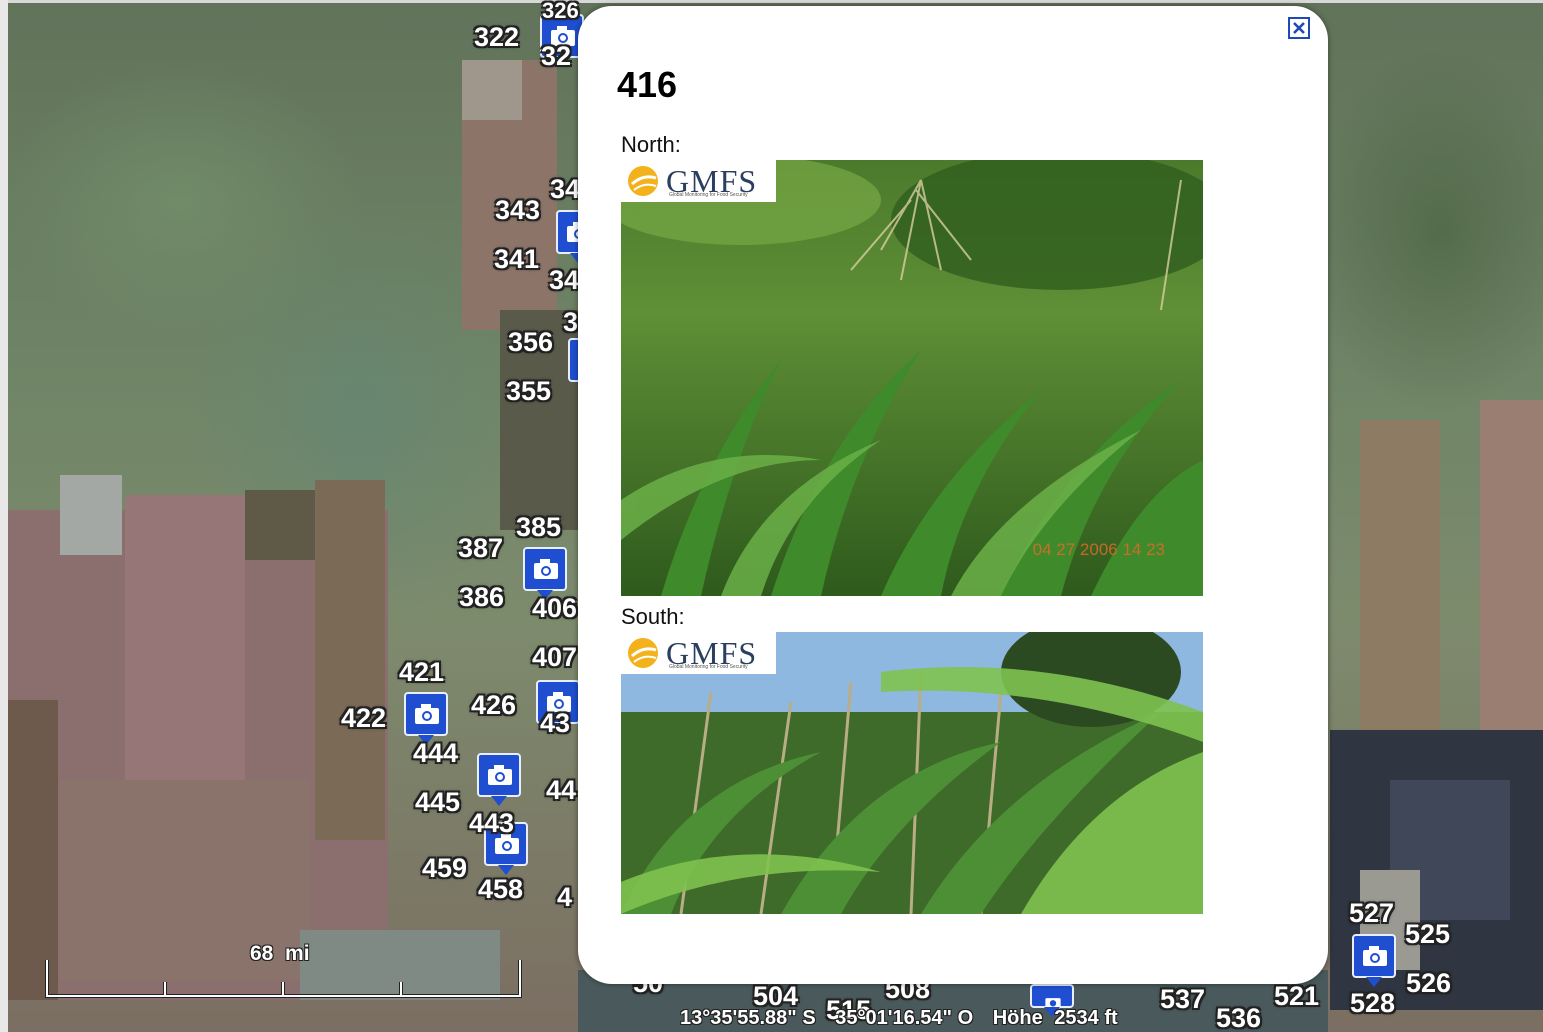 Image resolution: width=1543 pixels, height=1032 pixels. Describe the element at coordinates (775, 996) in the screenshot. I see `placemark-label: 504` at that location.